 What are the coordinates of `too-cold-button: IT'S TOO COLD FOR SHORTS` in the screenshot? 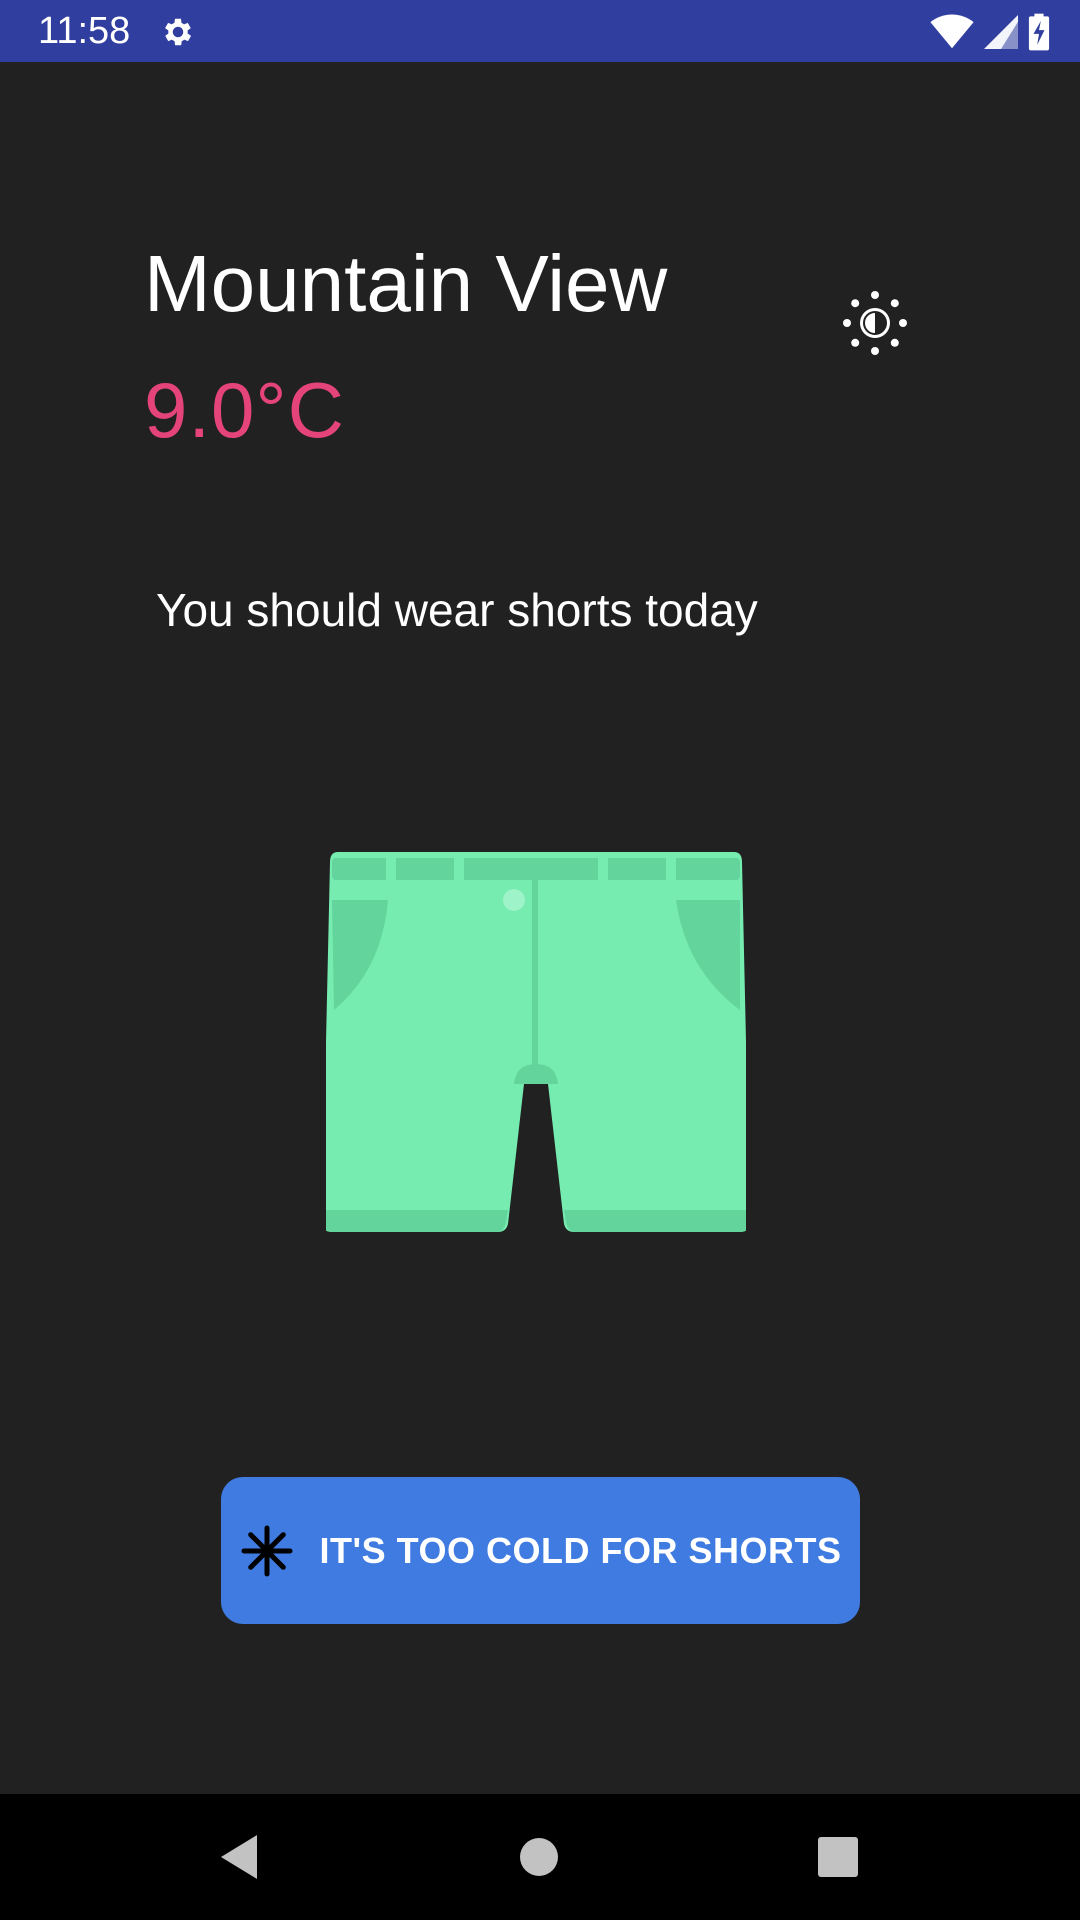 It's located at (540, 1550).